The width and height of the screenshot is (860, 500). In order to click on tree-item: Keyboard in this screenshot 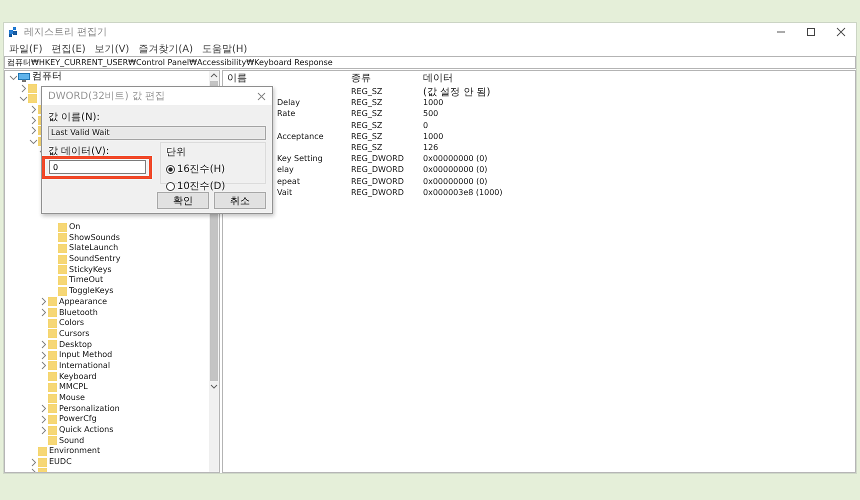, I will do `click(78, 377)`.